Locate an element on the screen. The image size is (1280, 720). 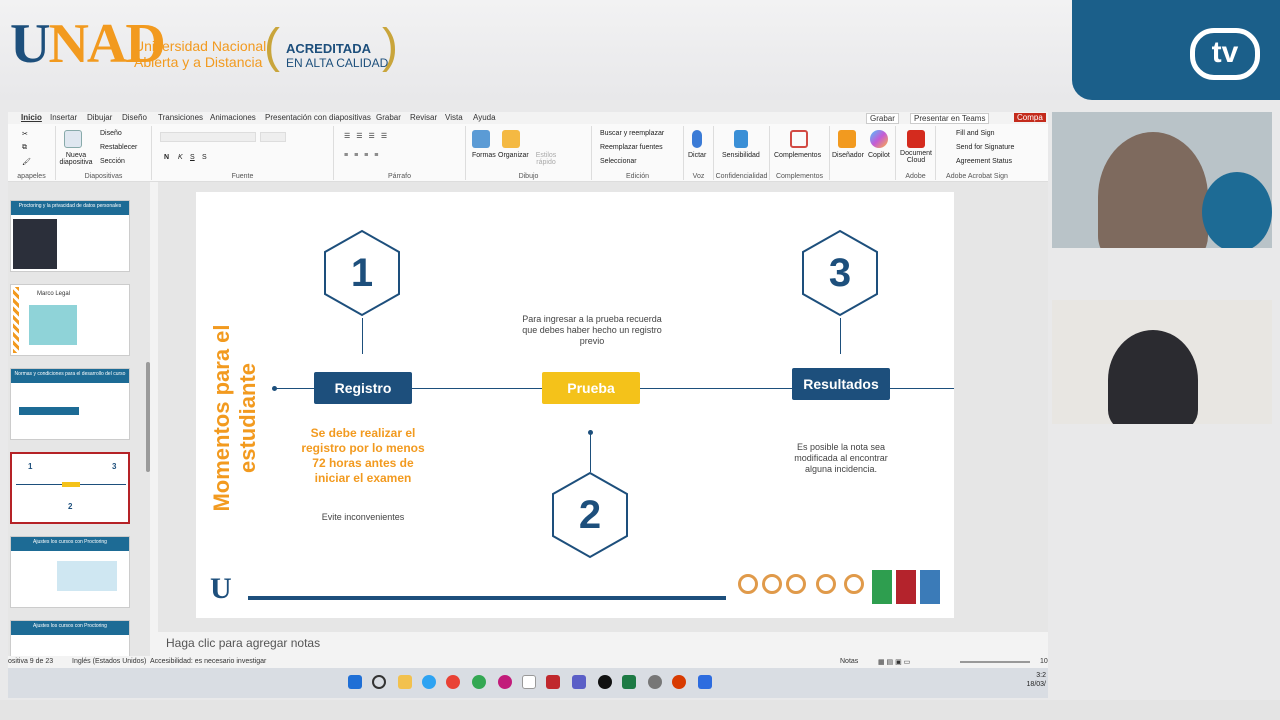
microphone-icon is located at coordinates (697, 140).